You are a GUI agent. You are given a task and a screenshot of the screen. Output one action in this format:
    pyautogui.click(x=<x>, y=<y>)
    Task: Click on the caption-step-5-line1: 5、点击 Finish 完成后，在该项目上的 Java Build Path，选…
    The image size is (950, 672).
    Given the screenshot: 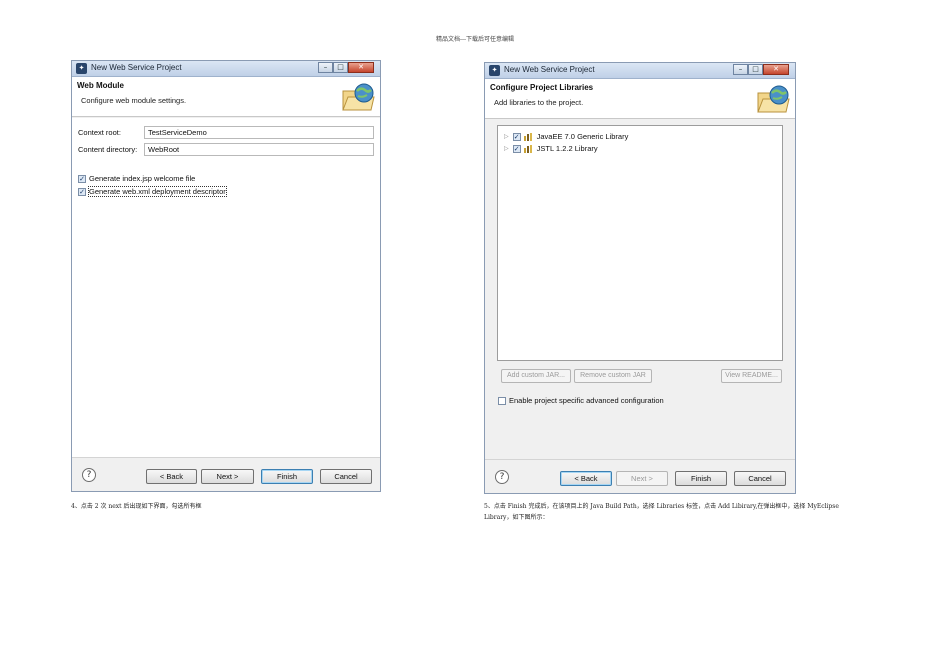 What is the action you would take?
    pyautogui.click(x=661, y=506)
    